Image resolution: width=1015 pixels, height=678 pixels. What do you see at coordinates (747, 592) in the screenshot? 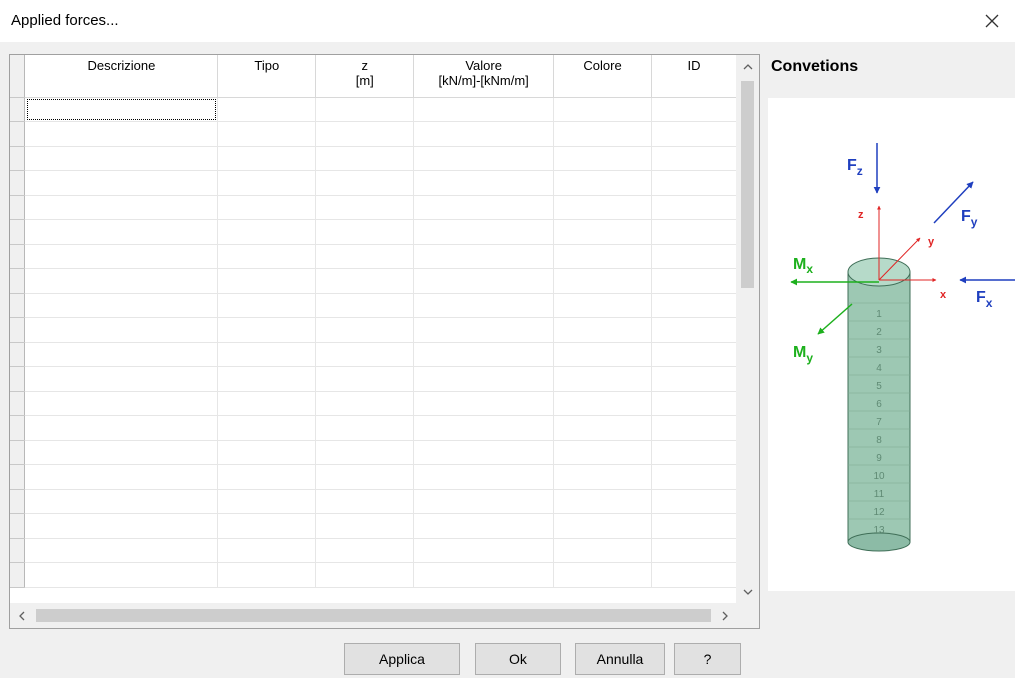
I see `scroll-down-button` at bounding box center [747, 592].